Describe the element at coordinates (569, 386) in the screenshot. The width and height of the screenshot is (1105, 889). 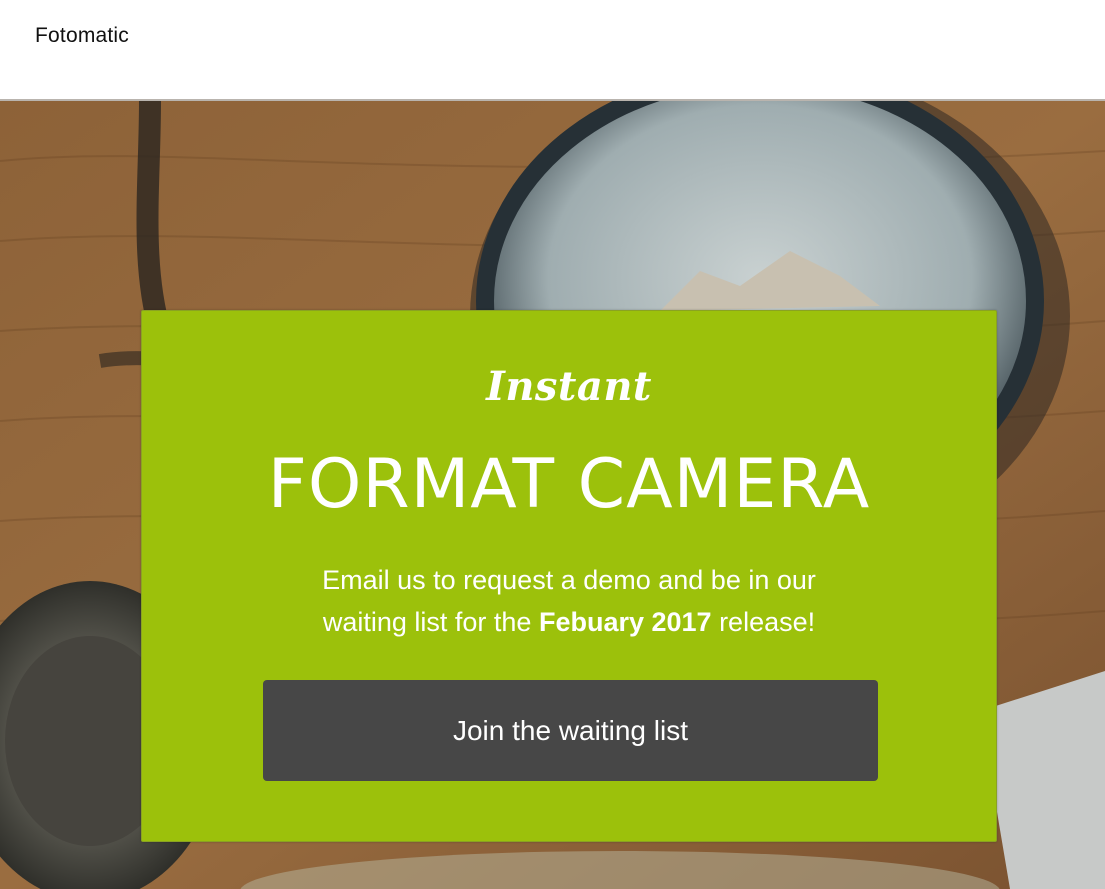
I see `eyebrow-text: Instant` at that location.